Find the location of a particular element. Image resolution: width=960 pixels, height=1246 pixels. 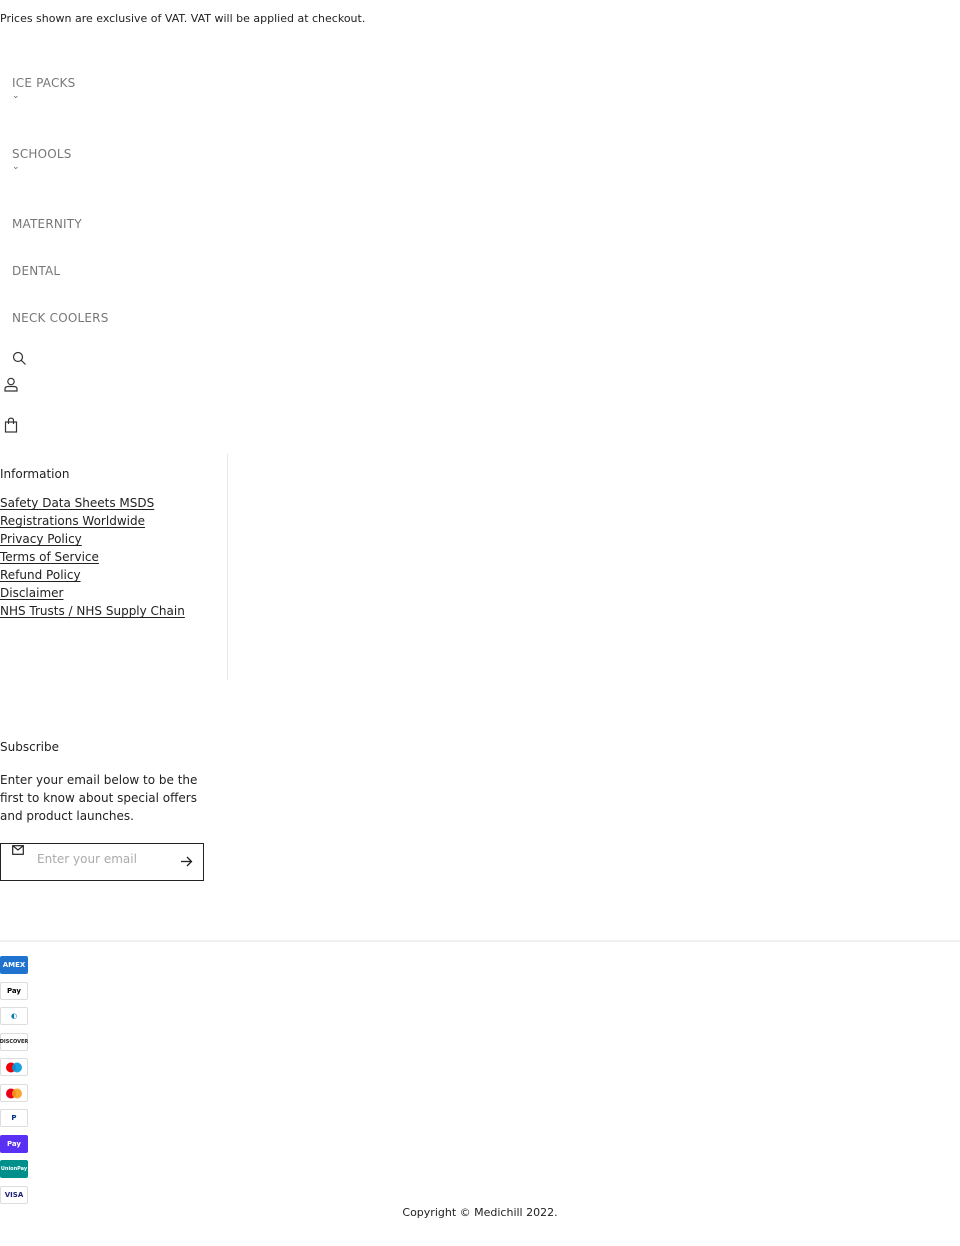

payment-icon-apple-pay: Pay is located at coordinates (14, 991).